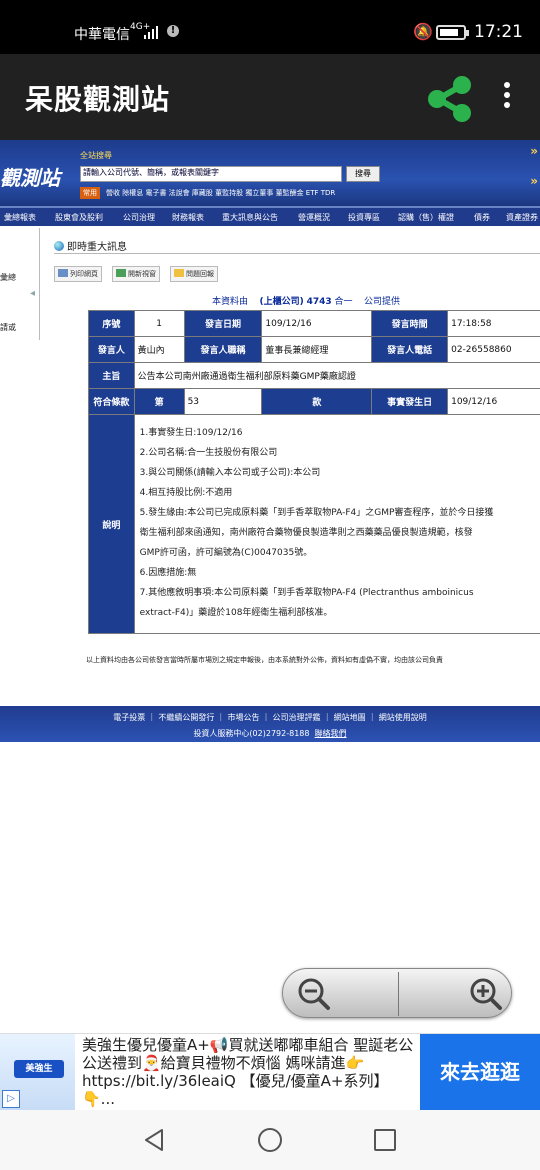 This screenshot has height=1170, width=540. I want to click on system-nav-bar, so click(270, 1140).